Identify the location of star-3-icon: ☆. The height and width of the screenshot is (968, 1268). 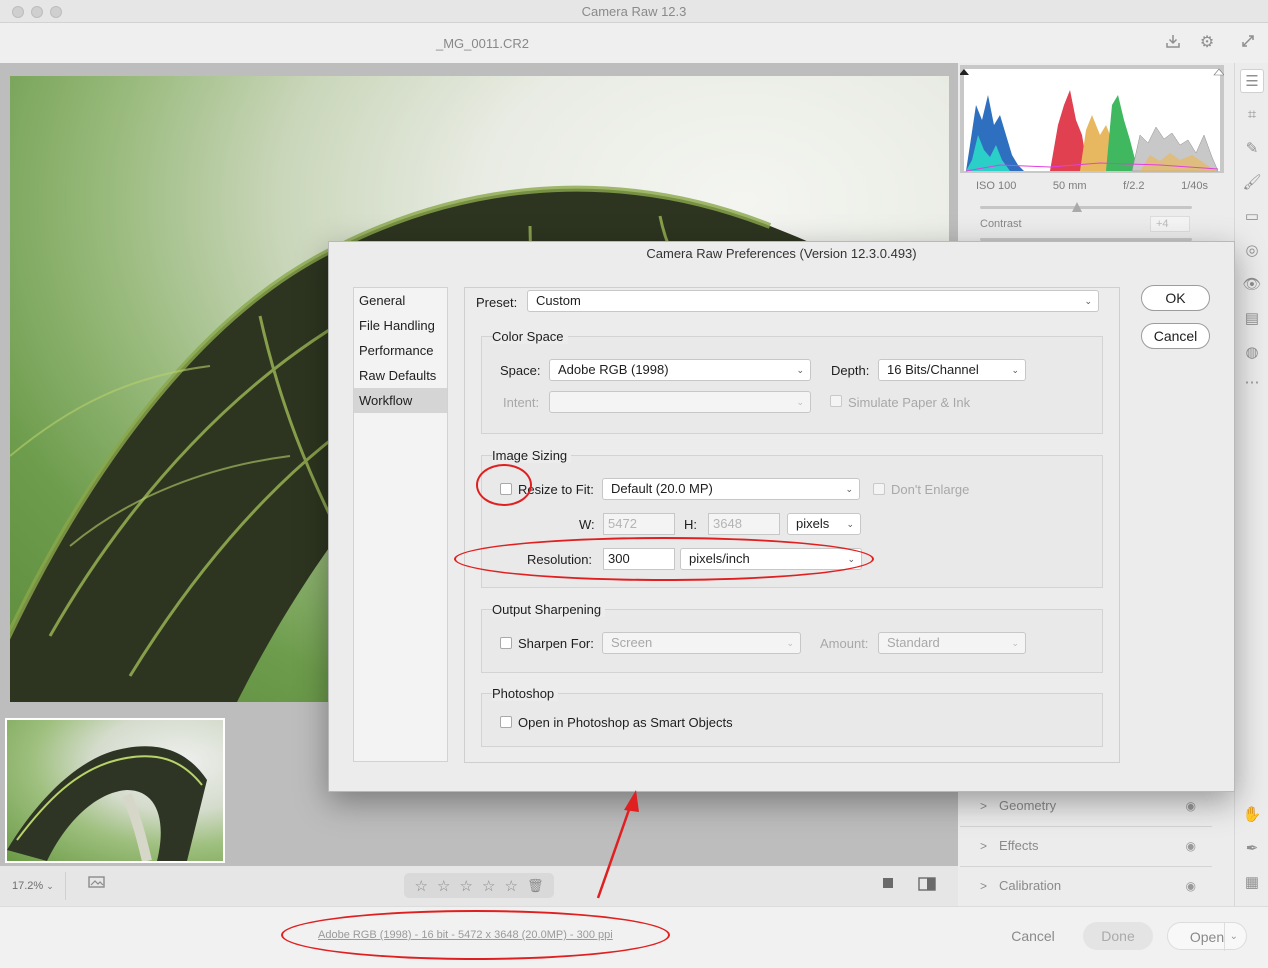
(465, 886).